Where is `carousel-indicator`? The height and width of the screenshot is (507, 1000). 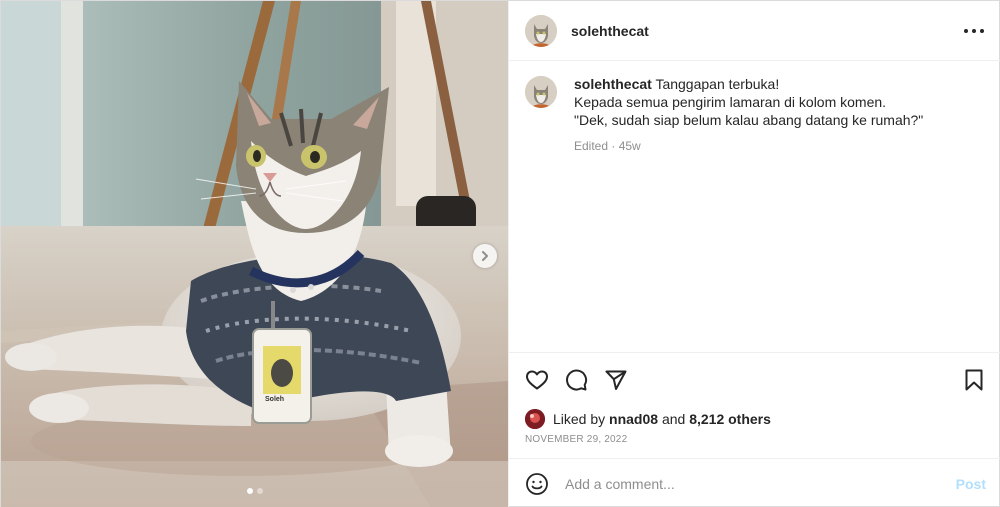
carousel-indicator is located at coordinates (254, 491).